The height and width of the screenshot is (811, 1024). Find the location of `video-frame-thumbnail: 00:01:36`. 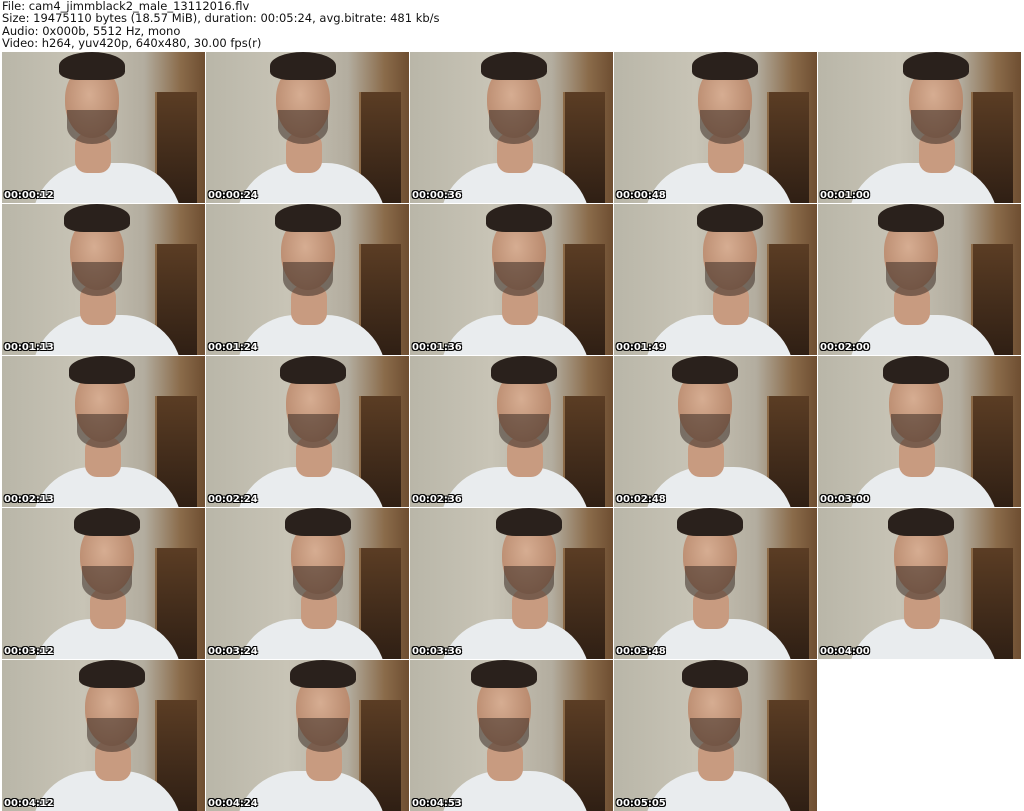

video-frame-thumbnail: 00:01:36 is located at coordinates (511, 279).